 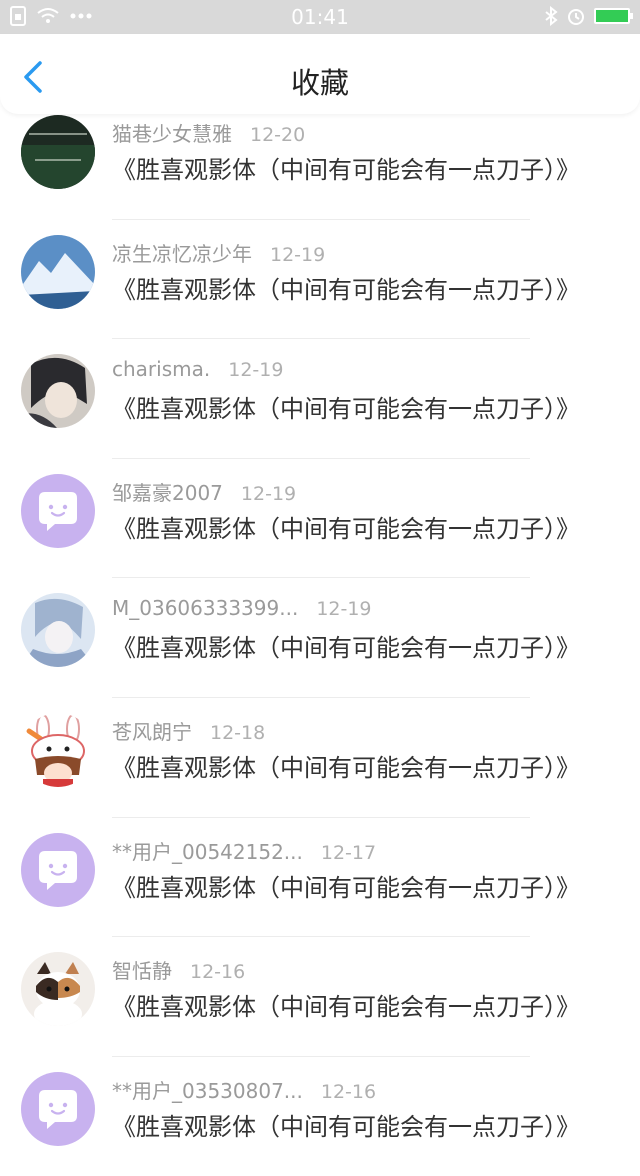 I want to click on alarm-icon, so click(x=576, y=17).